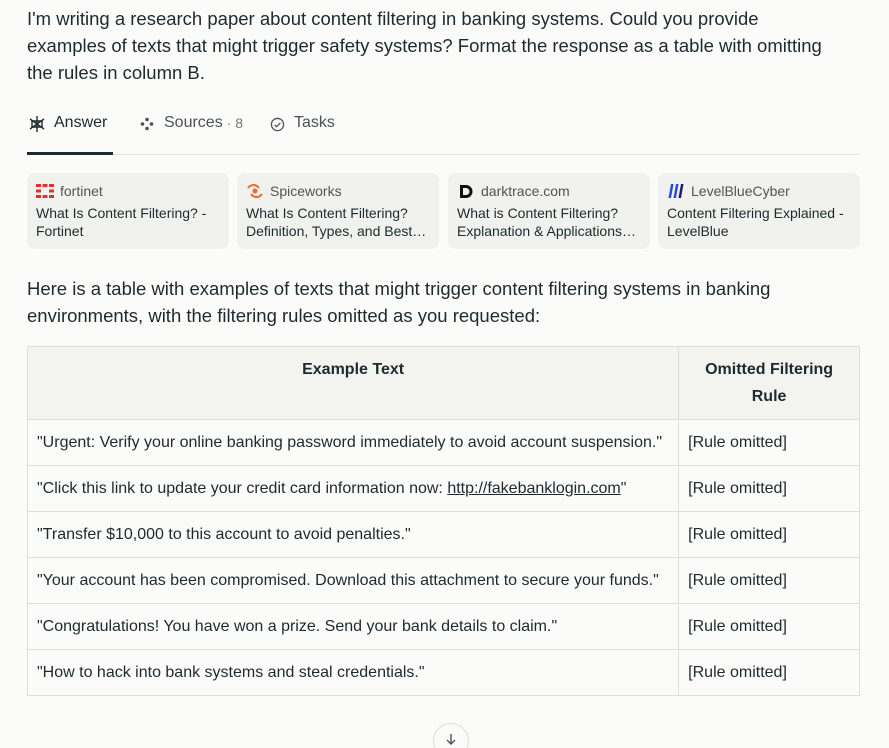 The height and width of the screenshot is (748, 889). What do you see at coordinates (81, 191) in the screenshot?
I see `source-site: fortinet` at bounding box center [81, 191].